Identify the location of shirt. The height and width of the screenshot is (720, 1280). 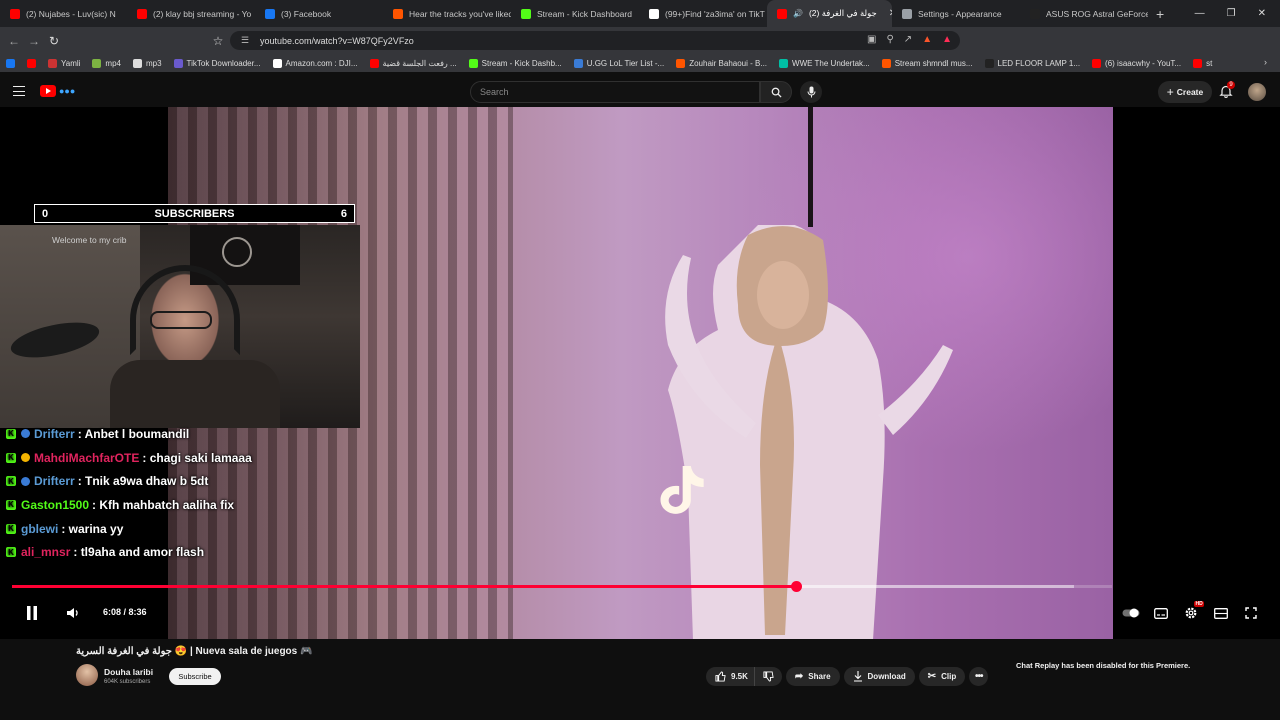
(195, 394).